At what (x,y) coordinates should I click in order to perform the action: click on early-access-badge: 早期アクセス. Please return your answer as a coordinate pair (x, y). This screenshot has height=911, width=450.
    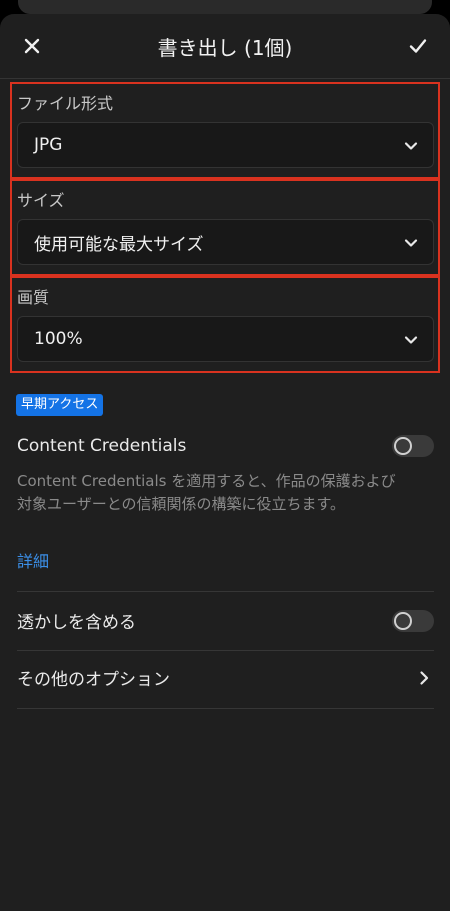
    Looking at the image, I should click on (60, 405).